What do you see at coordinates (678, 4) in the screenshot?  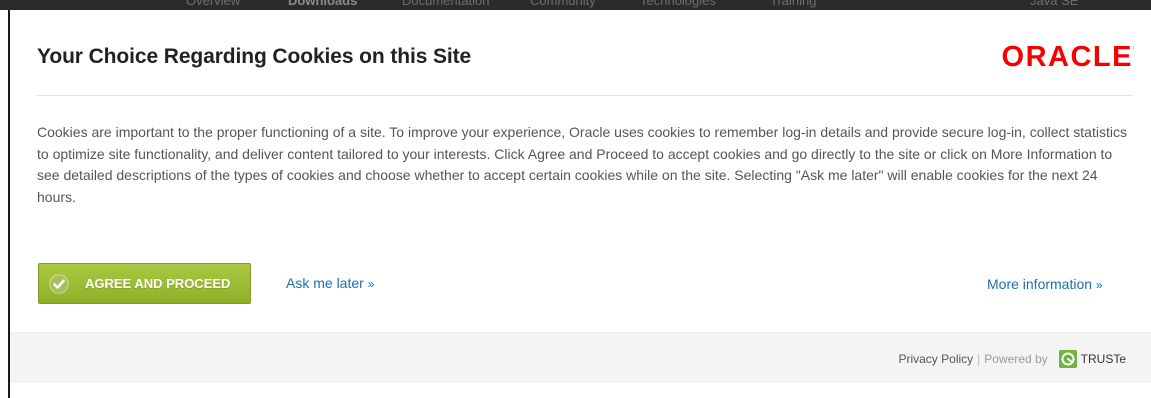 I see `background-nav-item: Technologies` at bounding box center [678, 4].